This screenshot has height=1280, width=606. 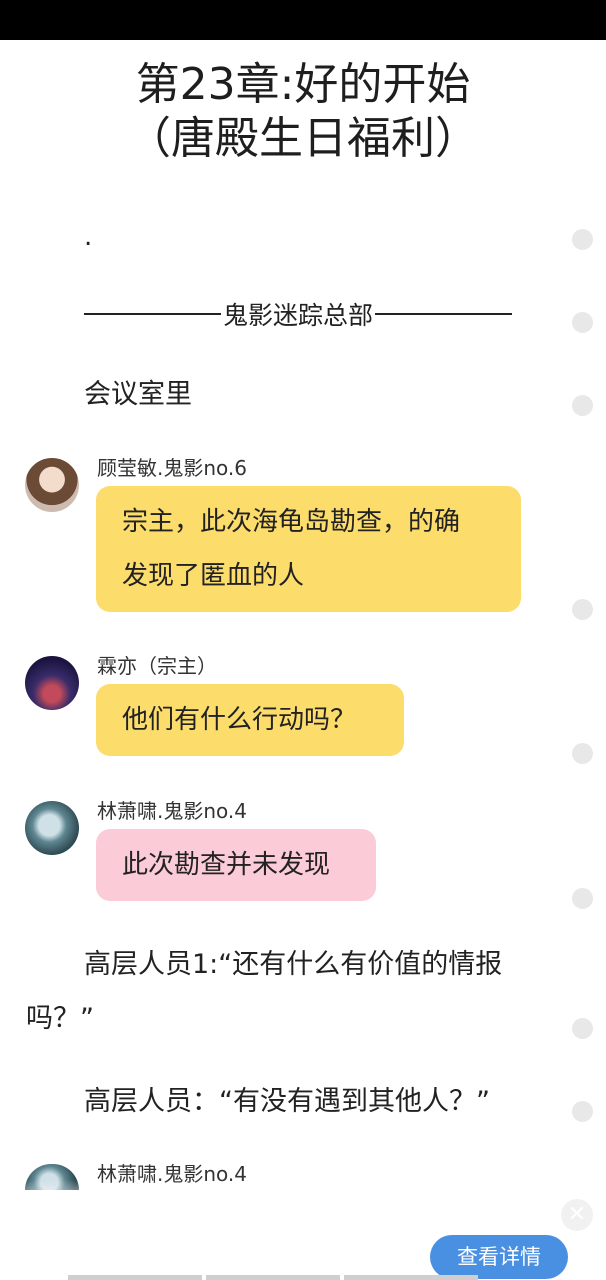 I want to click on view-details-button: 查看详情, so click(x=499, y=1257).